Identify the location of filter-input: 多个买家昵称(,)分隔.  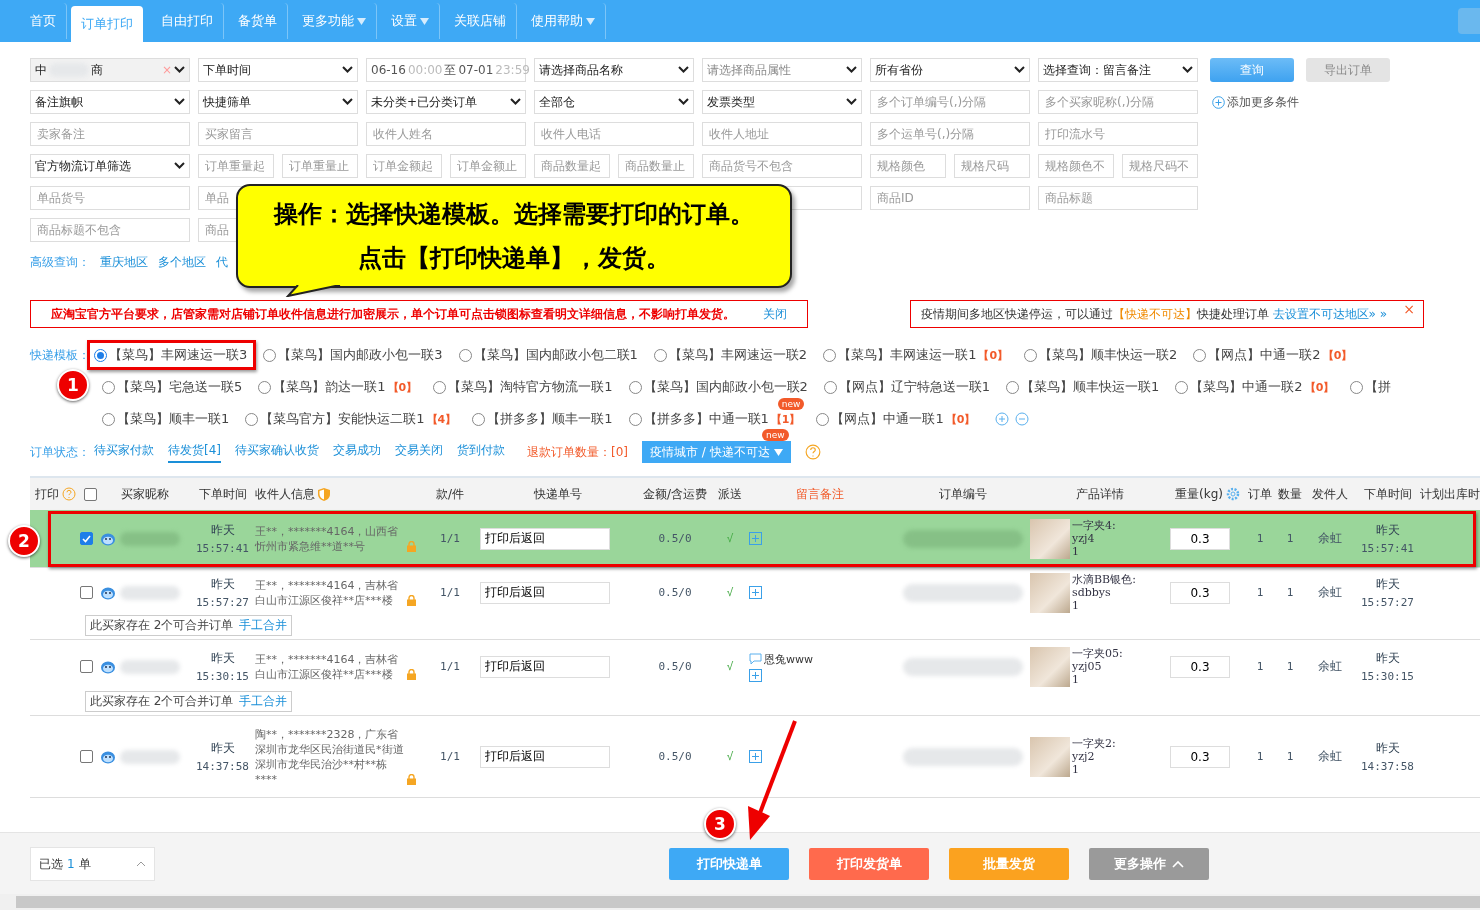
(1118, 102).